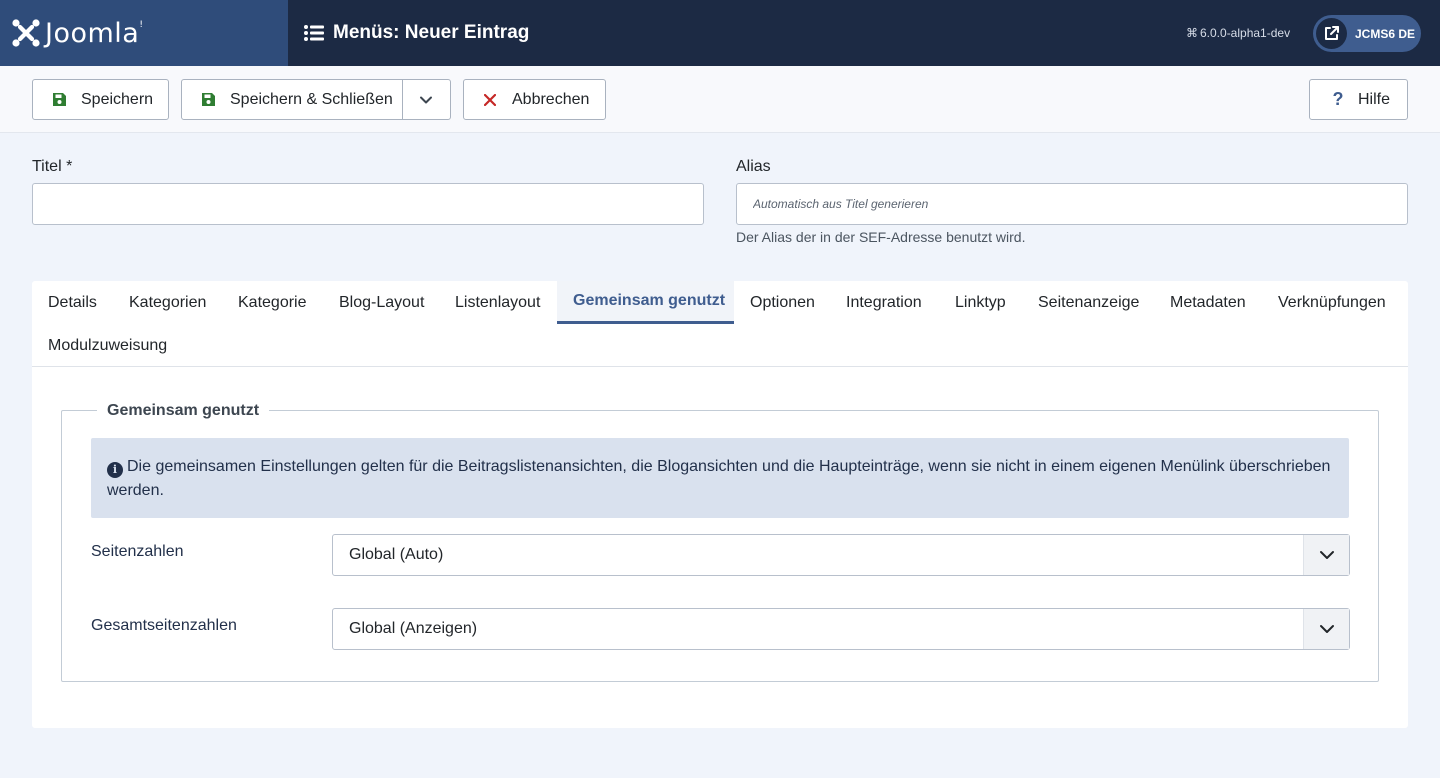  I want to click on alias-label: Alias, so click(753, 166).